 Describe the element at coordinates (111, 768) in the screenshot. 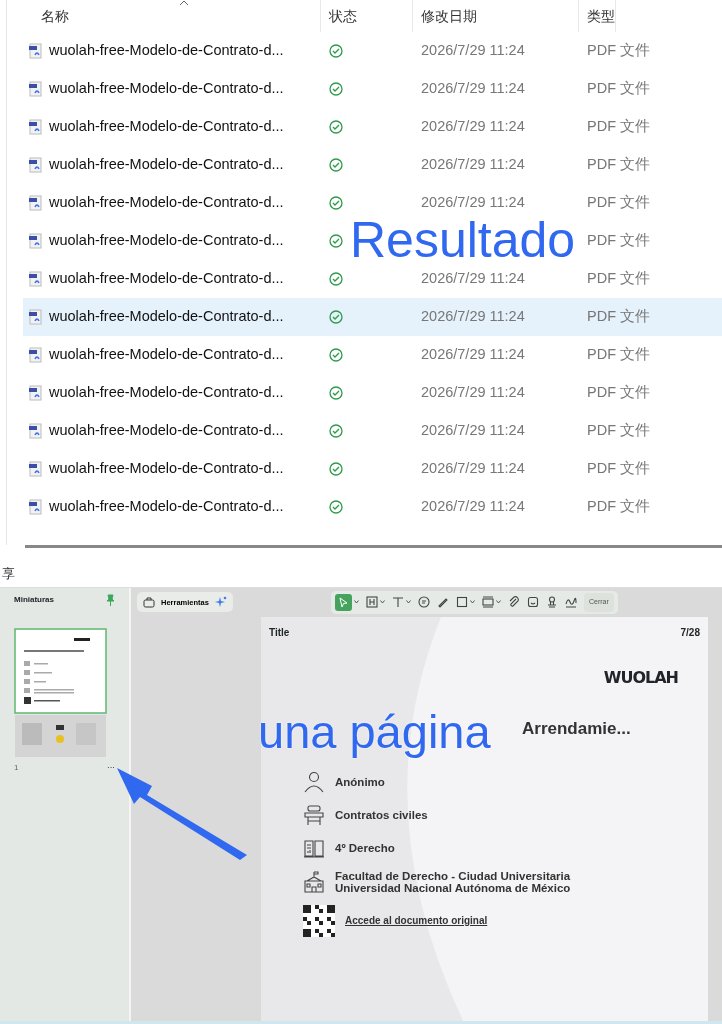

I see `more-button: ···` at that location.